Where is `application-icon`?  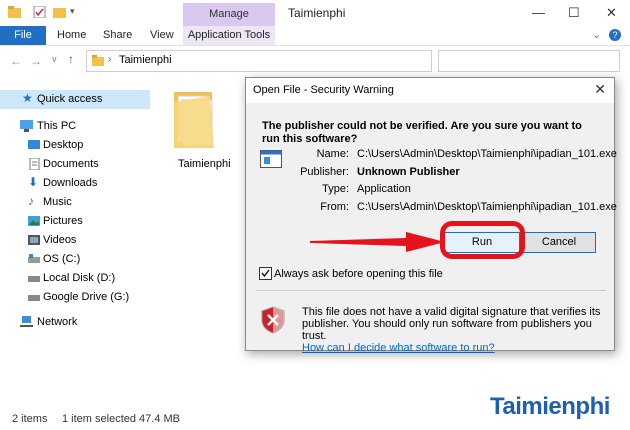 application-icon is located at coordinates (271, 160).